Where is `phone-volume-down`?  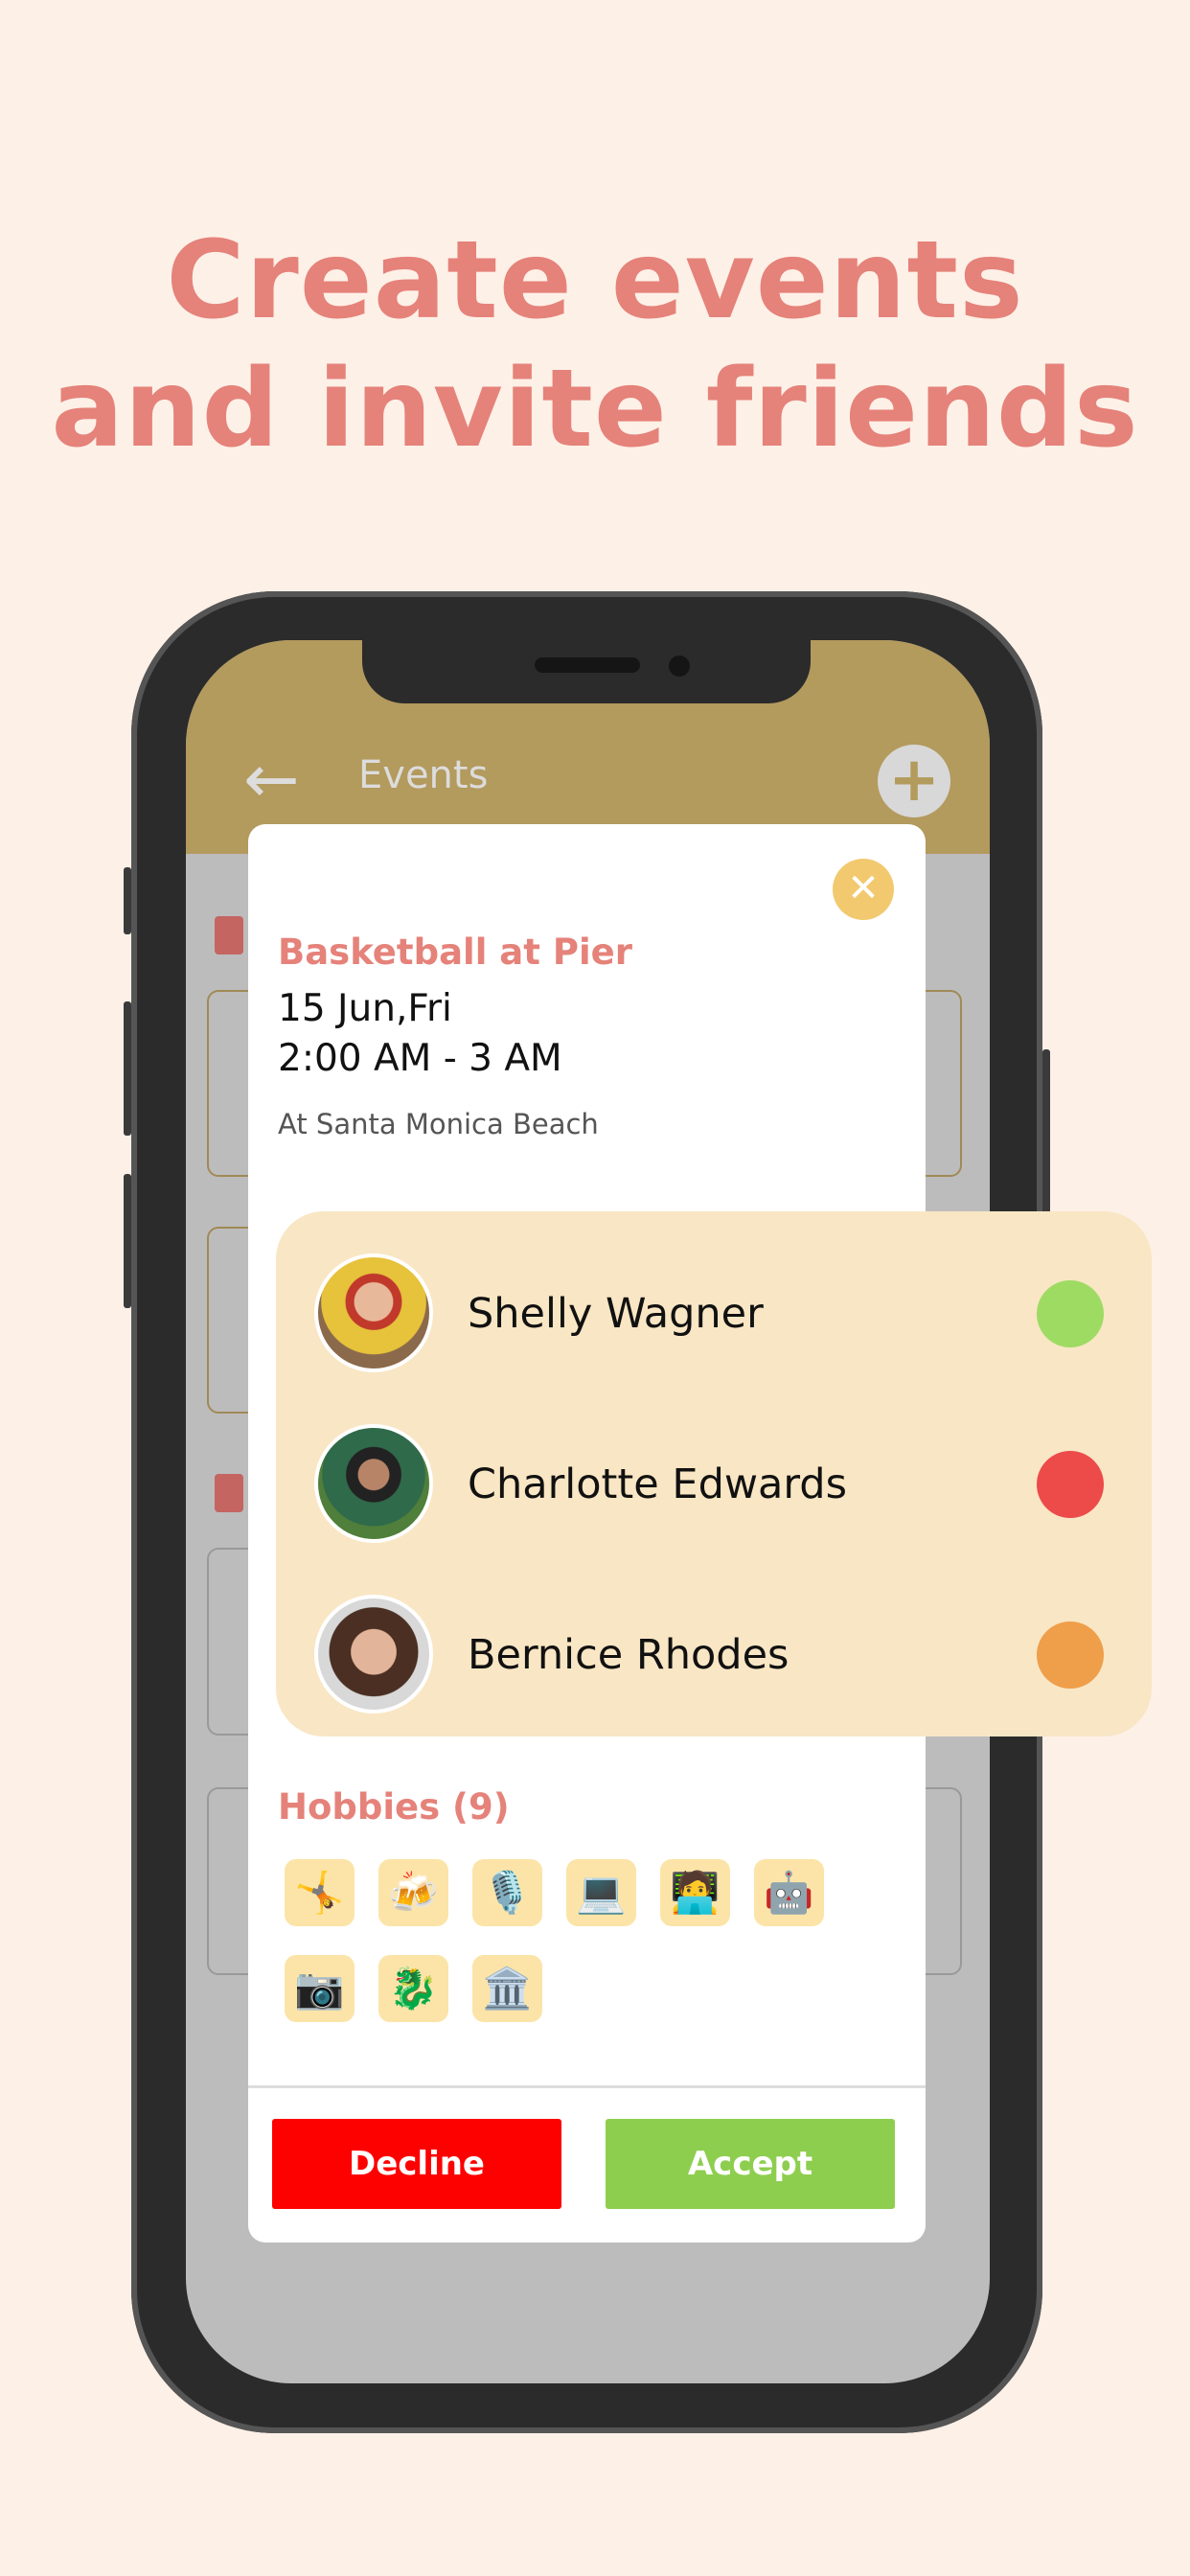
phone-volume-down is located at coordinates (128, 1241).